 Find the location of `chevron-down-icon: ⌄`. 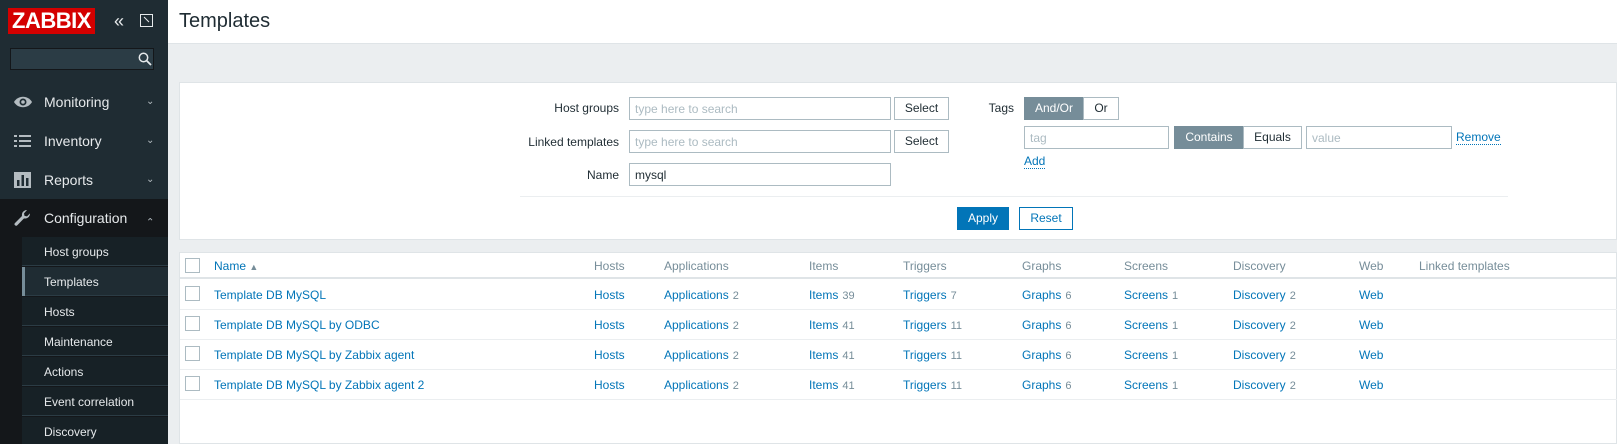

chevron-down-icon: ⌄ is located at coordinates (150, 101).